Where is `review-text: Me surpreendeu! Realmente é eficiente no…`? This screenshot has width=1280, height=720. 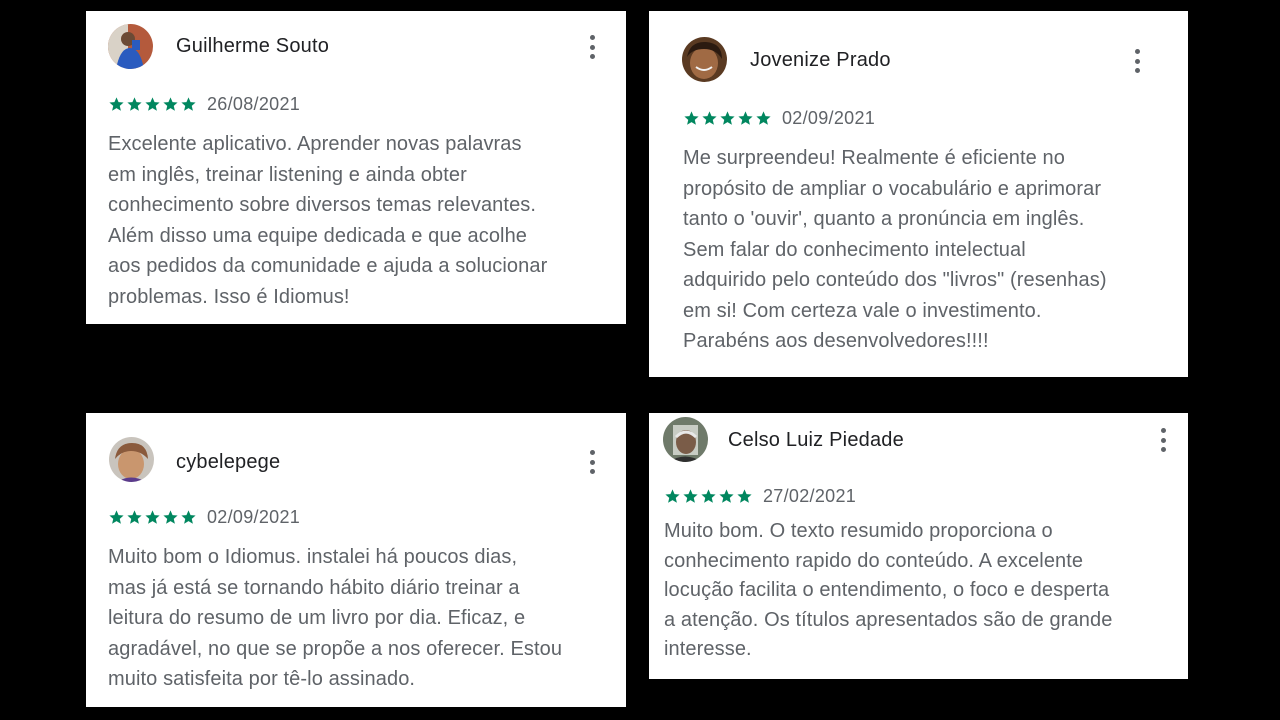 review-text: Me surpreendeu! Realmente é eficiente no… is located at coordinates (895, 250).